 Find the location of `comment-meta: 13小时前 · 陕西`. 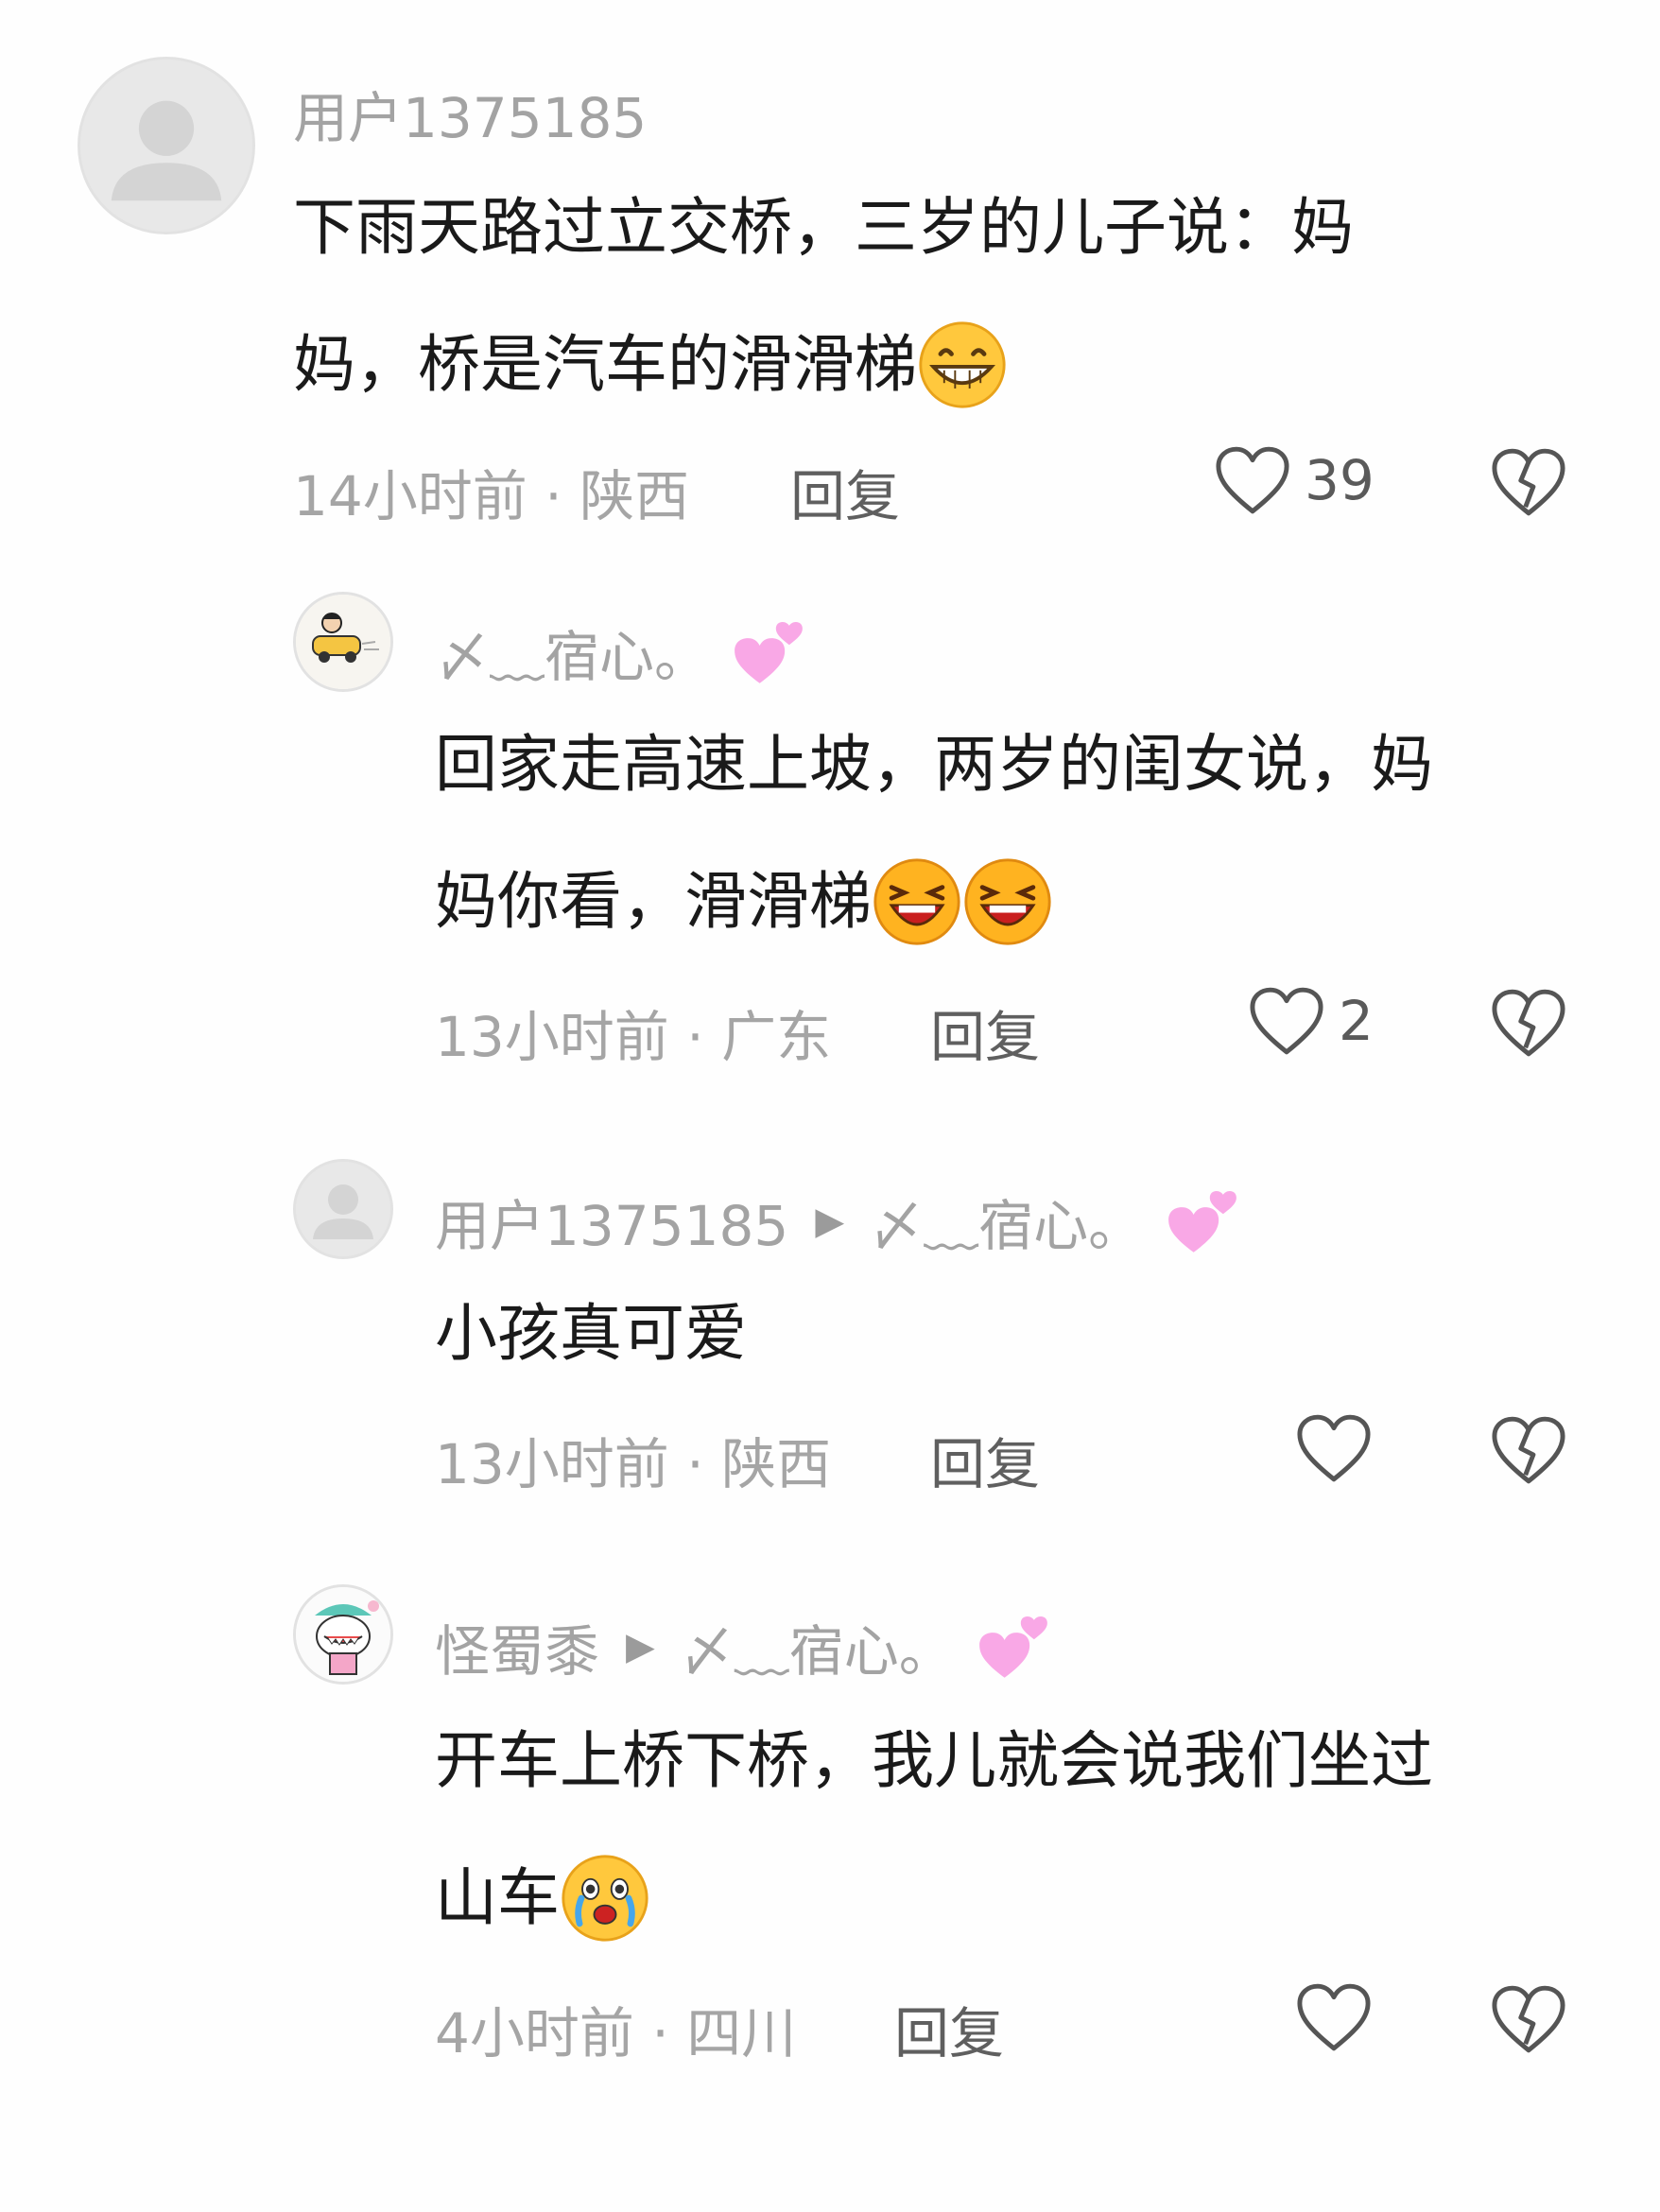

comment-meta: 13小时前 · 陕西 is located at coordinates (633, 1459).